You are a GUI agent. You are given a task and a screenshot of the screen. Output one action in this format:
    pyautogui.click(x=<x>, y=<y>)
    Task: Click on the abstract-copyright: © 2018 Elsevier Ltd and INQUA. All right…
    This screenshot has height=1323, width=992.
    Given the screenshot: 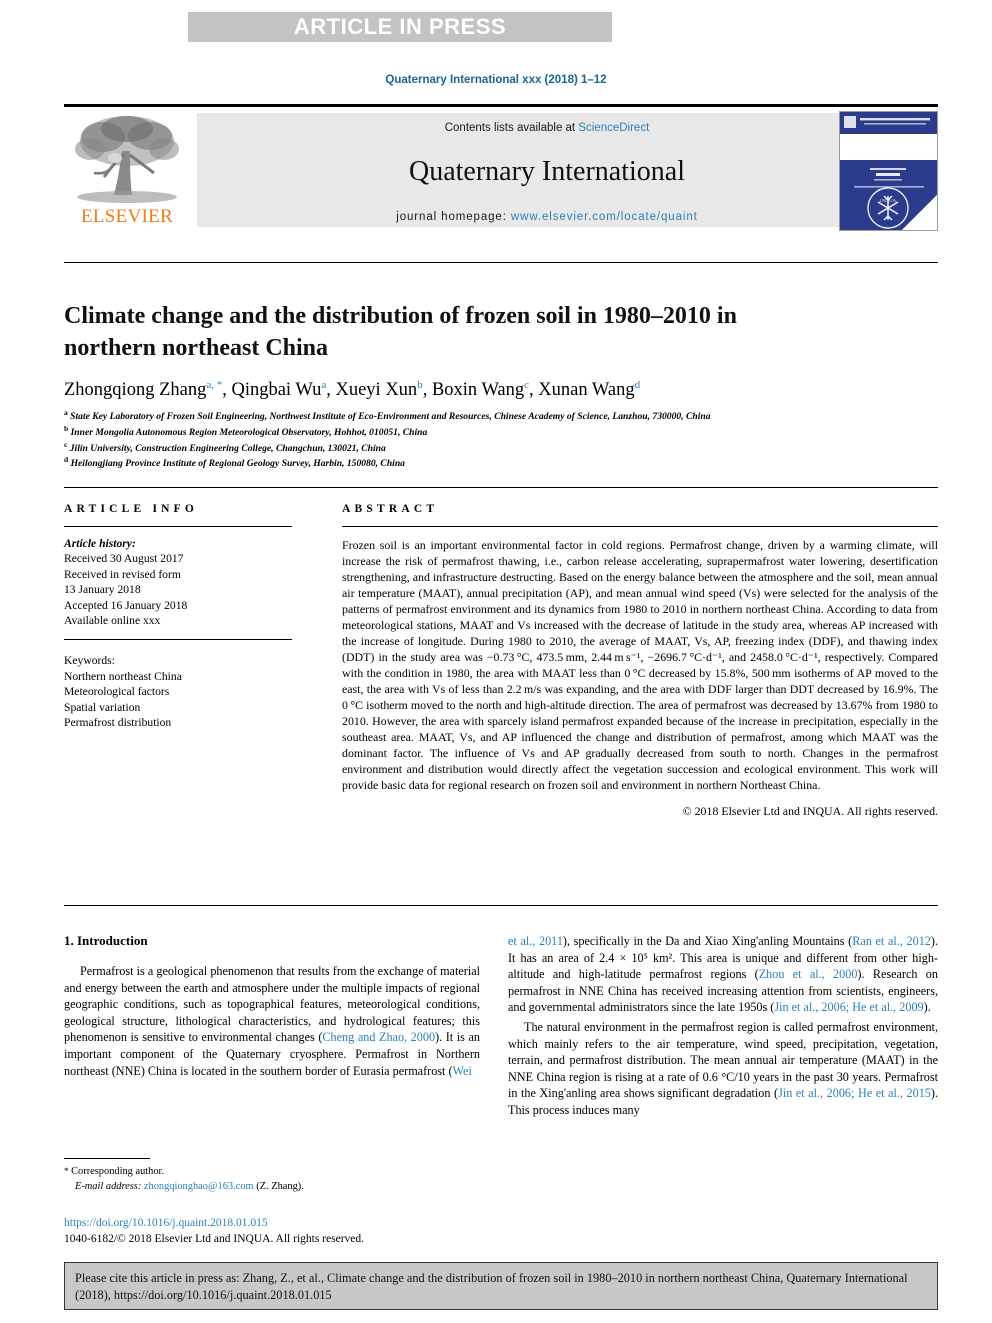 What is the action you would take?
    pyautogui.click(x=810, y=811)
    